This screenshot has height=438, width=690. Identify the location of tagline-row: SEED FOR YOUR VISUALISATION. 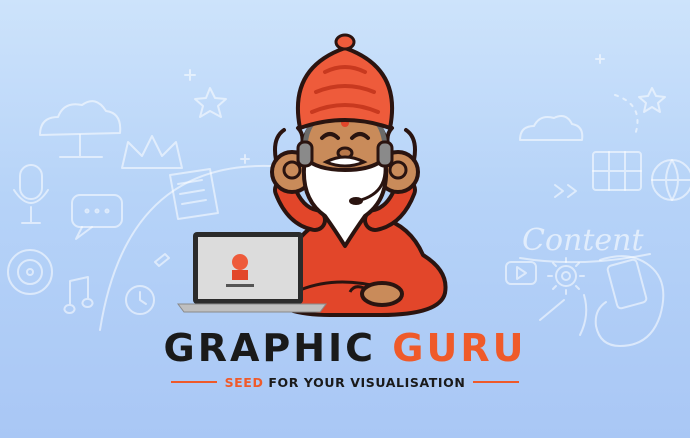
(345, 382).